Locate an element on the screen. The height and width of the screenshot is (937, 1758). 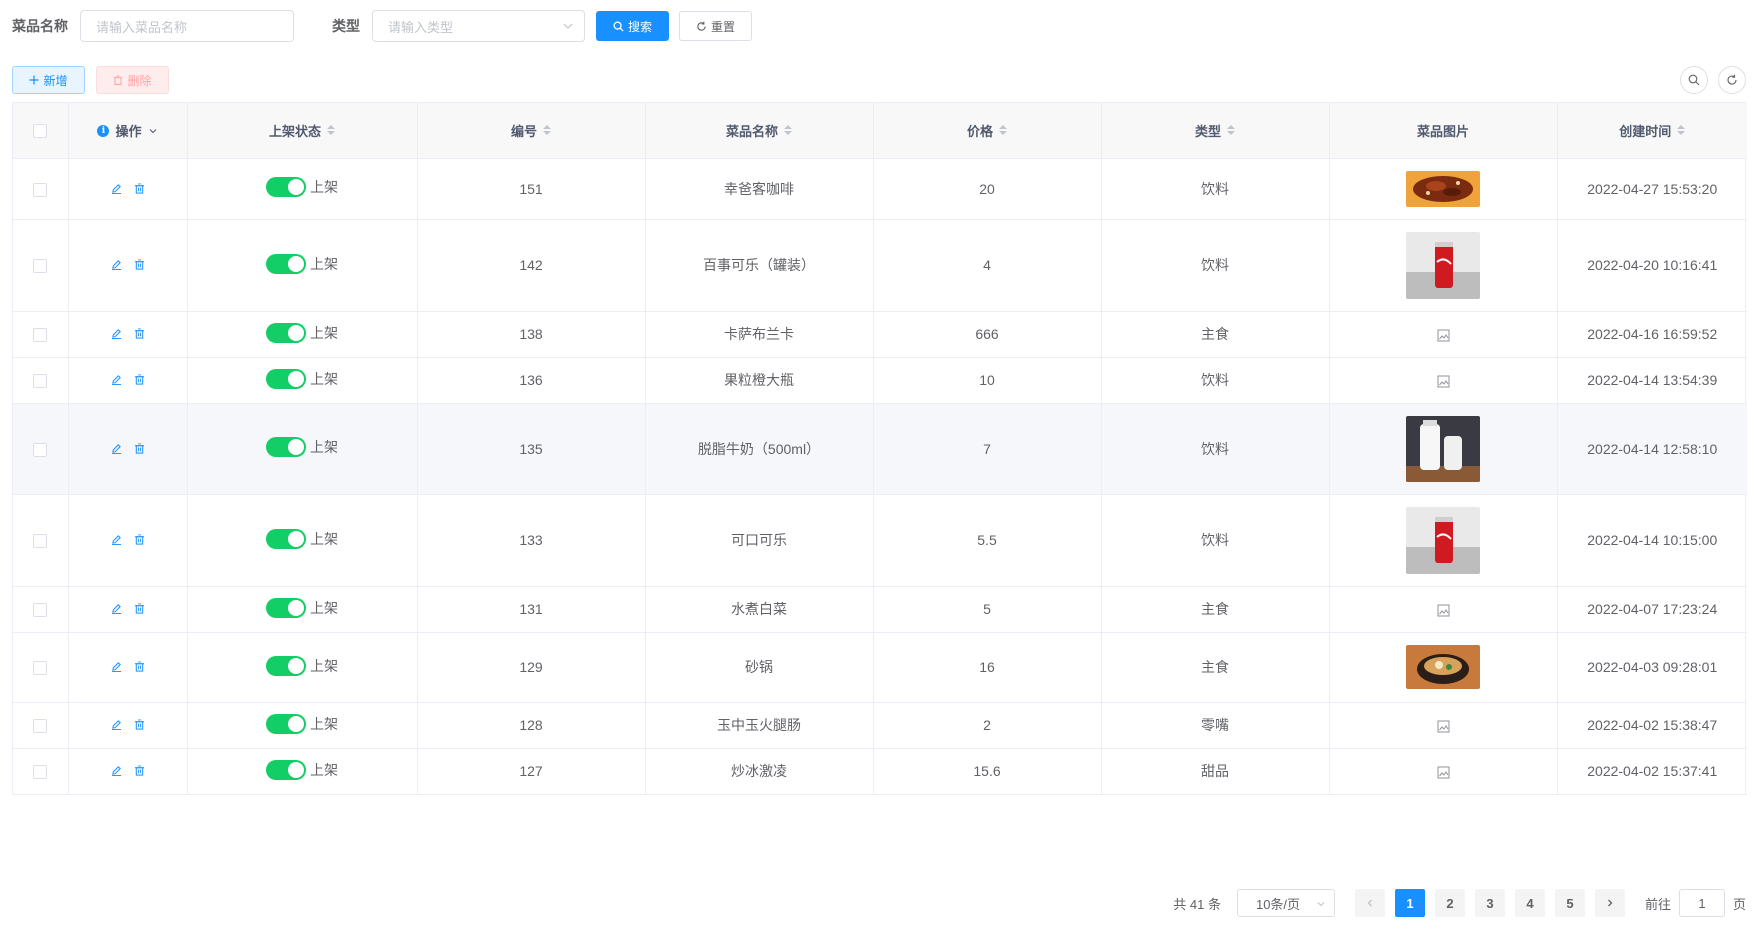
page-button-3: 3 is located at coordinates (1489, 903).